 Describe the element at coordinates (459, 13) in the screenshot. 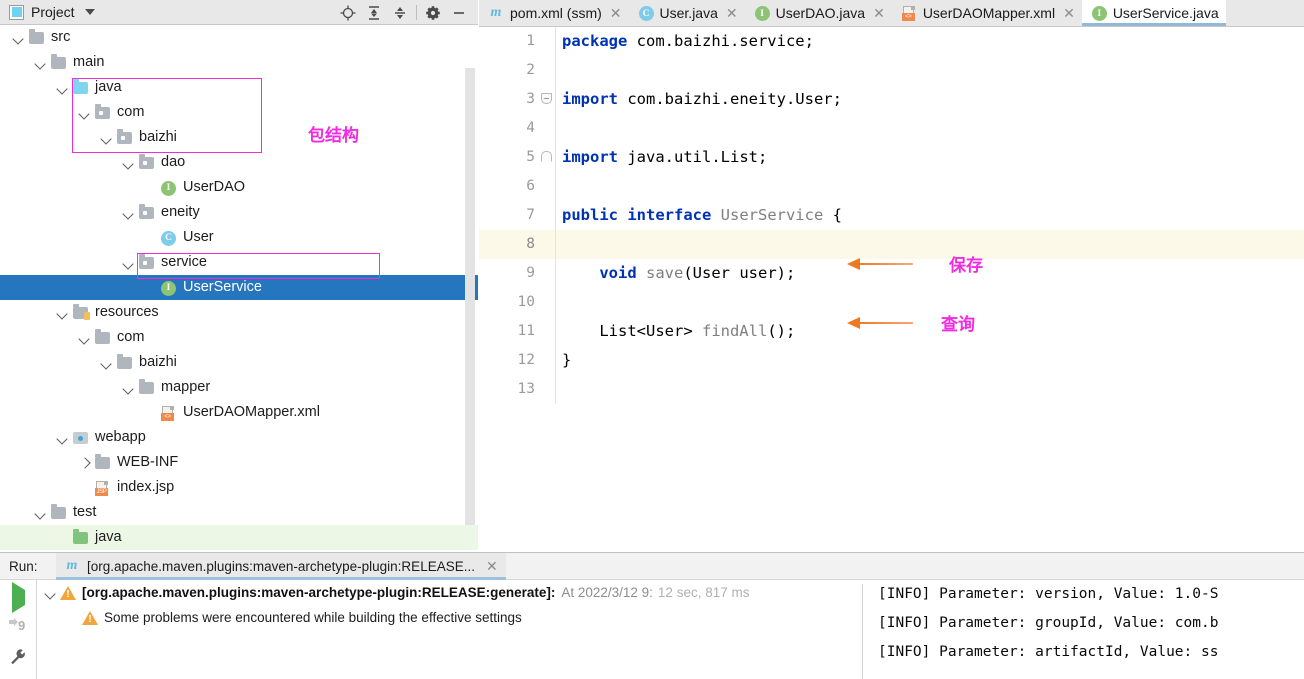

I see `minimize-icon` at that location.